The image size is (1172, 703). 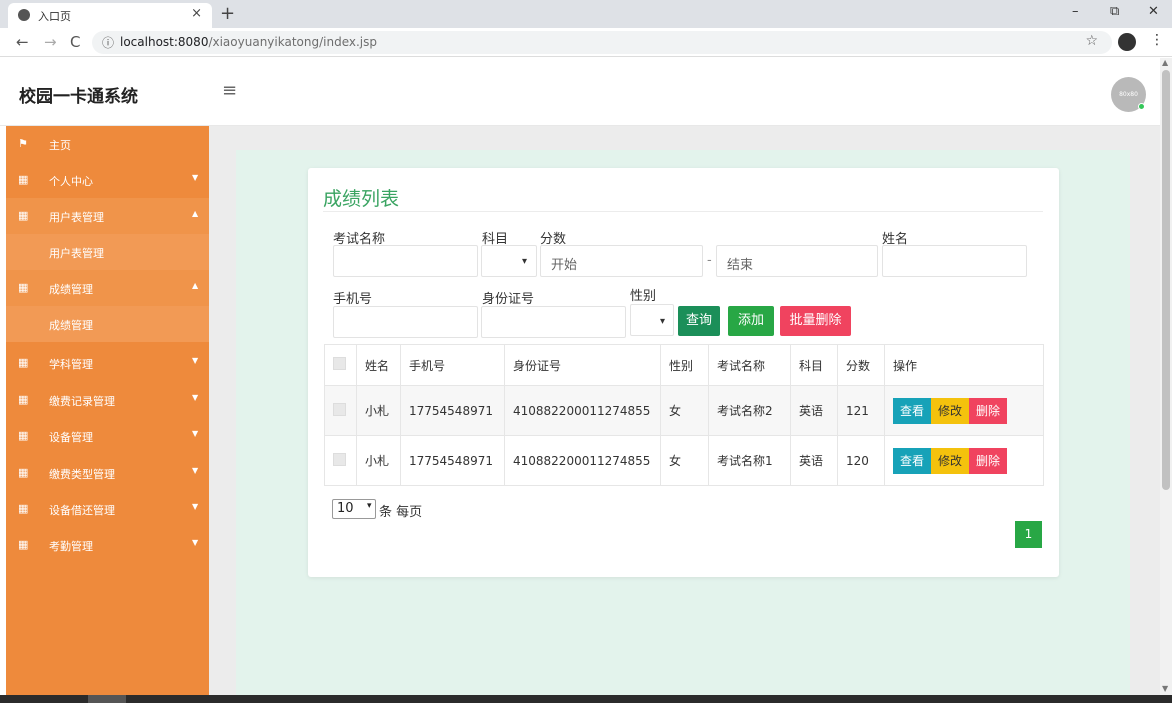 I want to click on phone-input, so click(x=405, y=322).